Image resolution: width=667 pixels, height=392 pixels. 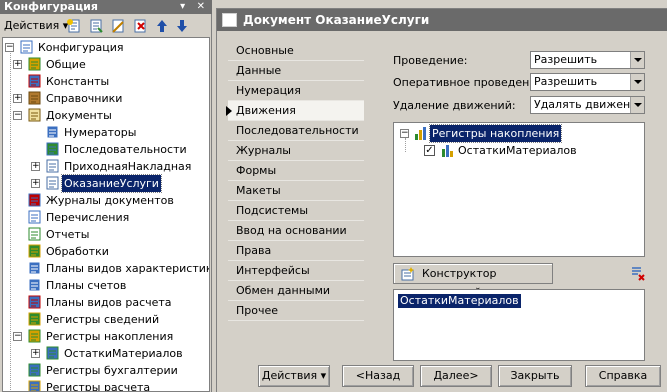 I want to click on constants-icon, so click(x=34, y=81).